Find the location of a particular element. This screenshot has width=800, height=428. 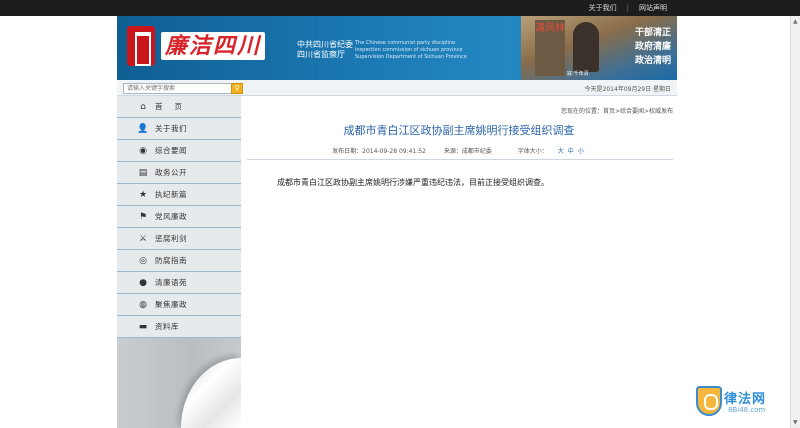

sidebar-item-discipline: ★ 执纪新篇 is located at coordinates (179, 195).